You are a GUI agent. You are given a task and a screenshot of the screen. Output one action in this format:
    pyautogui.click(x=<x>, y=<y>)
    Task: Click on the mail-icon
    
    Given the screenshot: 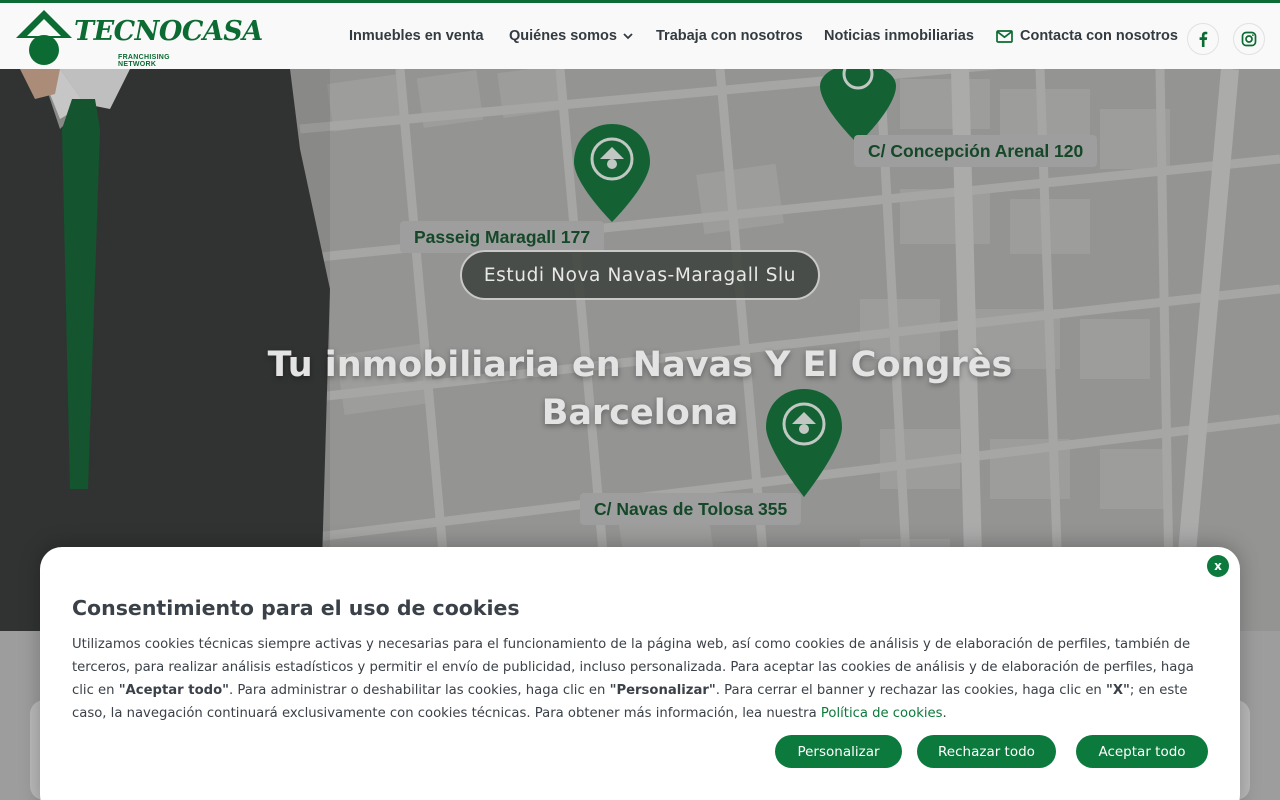 What is the action you would take?
    pyautogui.click(x=1004, y=36)
    